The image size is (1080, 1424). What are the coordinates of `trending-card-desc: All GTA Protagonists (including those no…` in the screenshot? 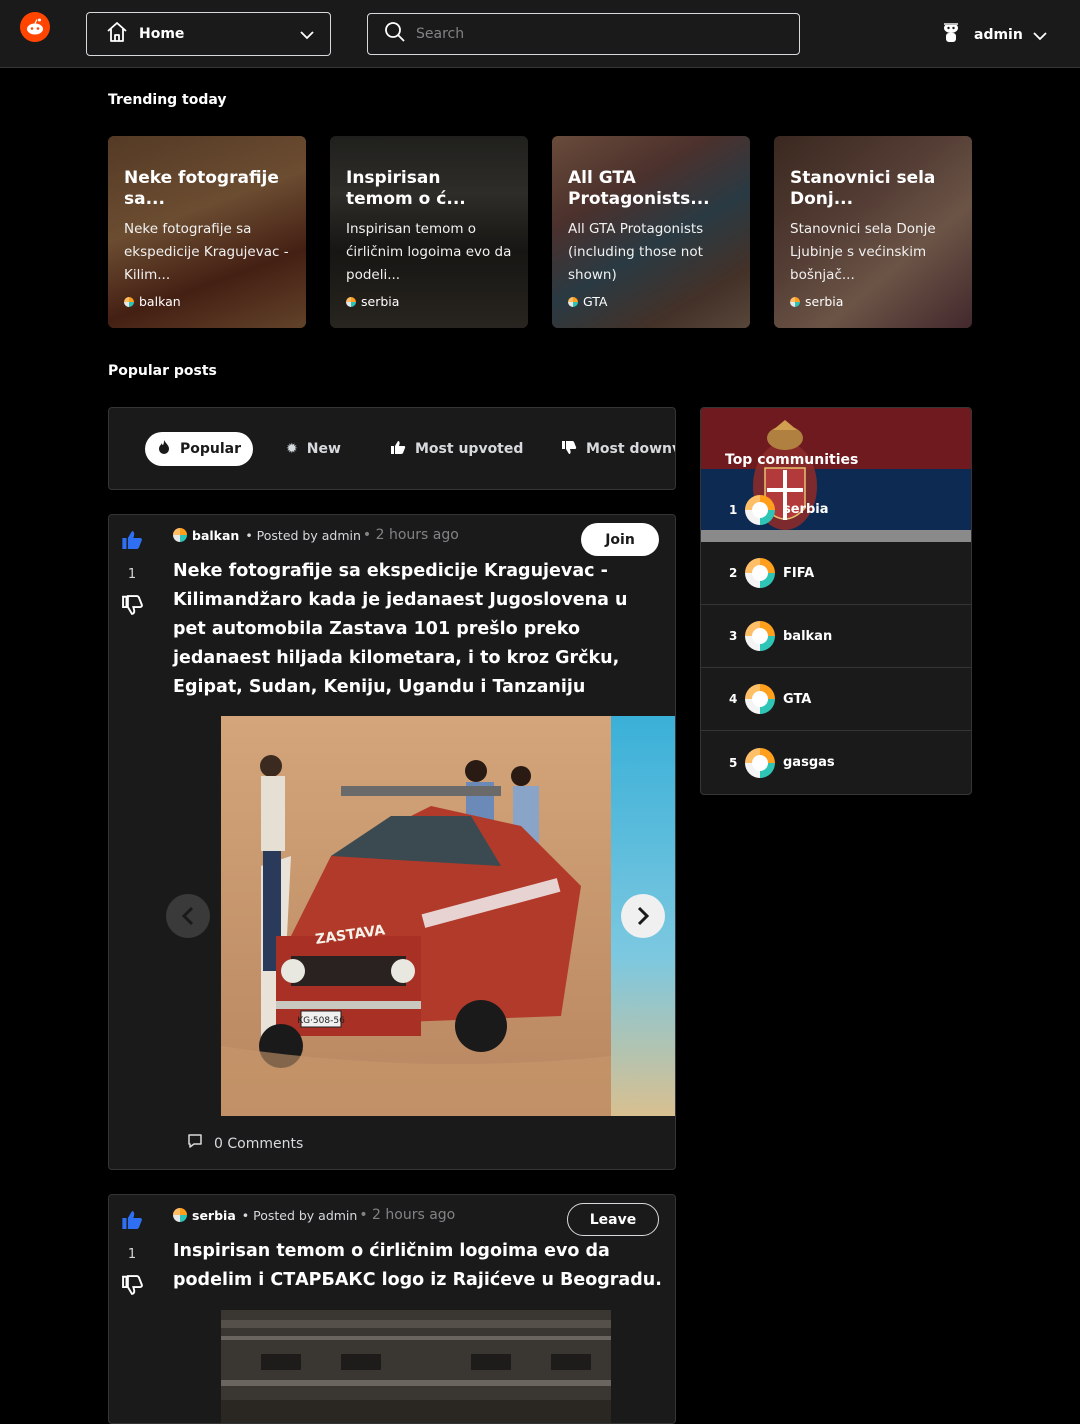 It's located at (636, 252).